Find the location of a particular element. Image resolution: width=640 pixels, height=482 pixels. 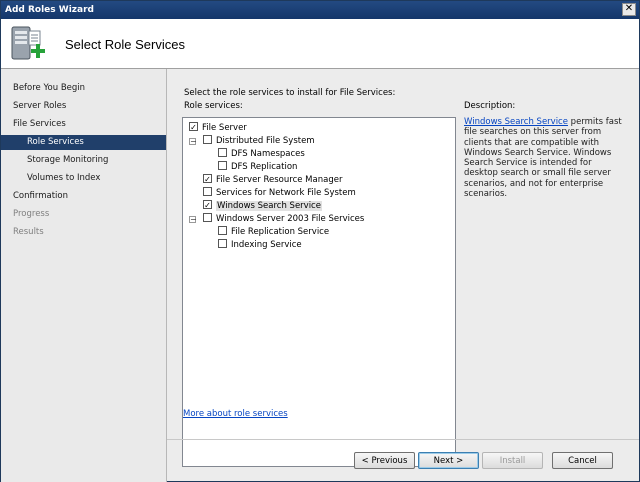

next-button: Next > is located at coordinates (448, 460).